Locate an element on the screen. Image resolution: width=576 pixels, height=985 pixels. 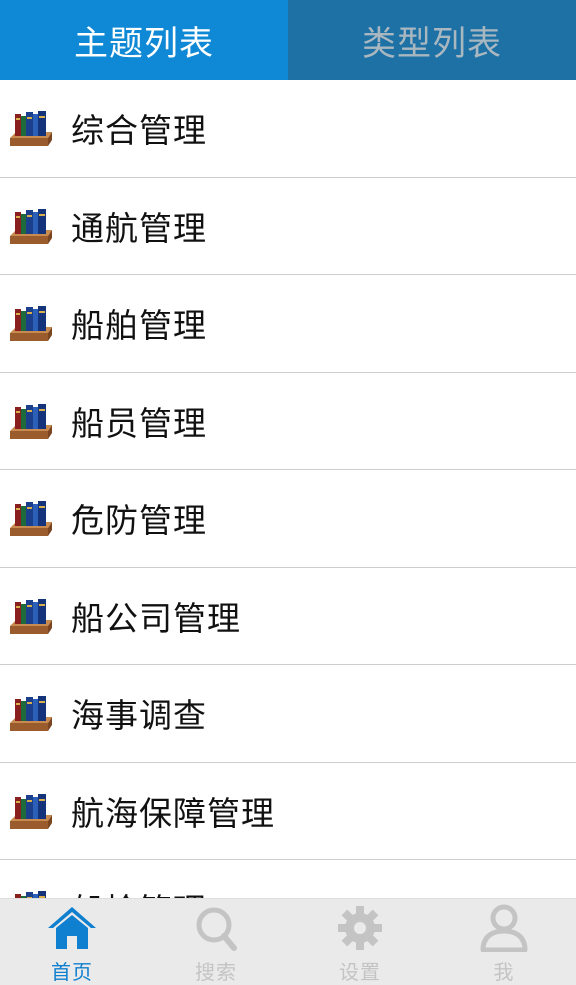
list-item-label: 综合管理 is located at coordinates (139, 131).